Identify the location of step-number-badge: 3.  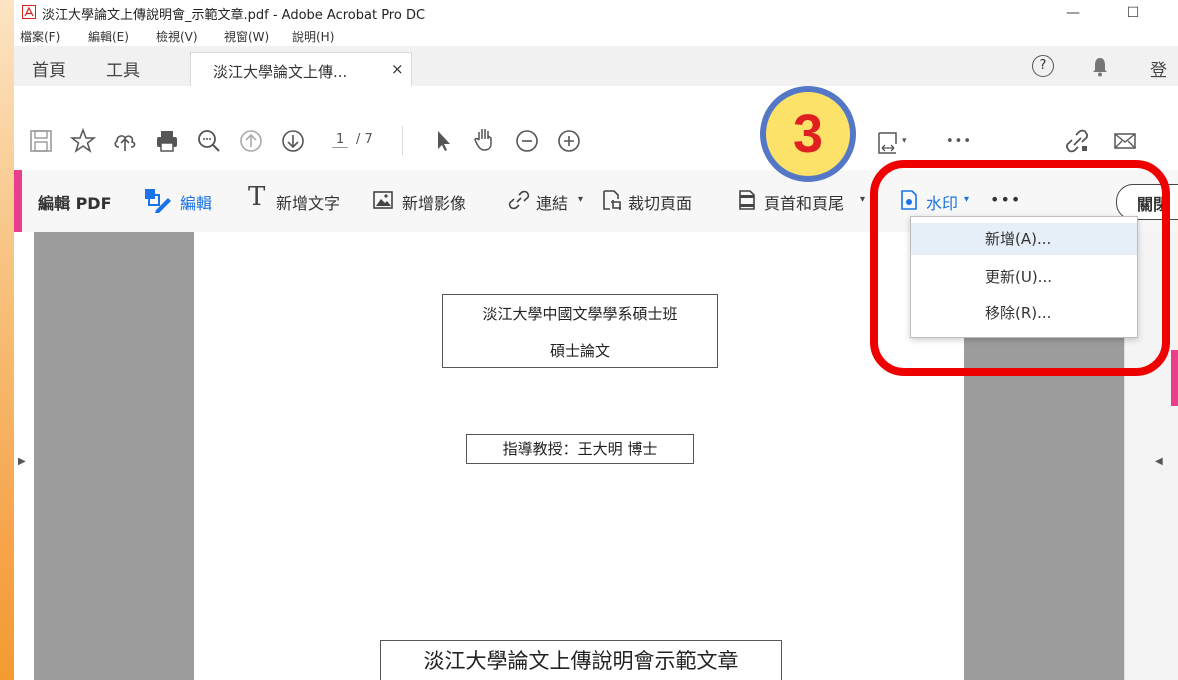
(808, 134).